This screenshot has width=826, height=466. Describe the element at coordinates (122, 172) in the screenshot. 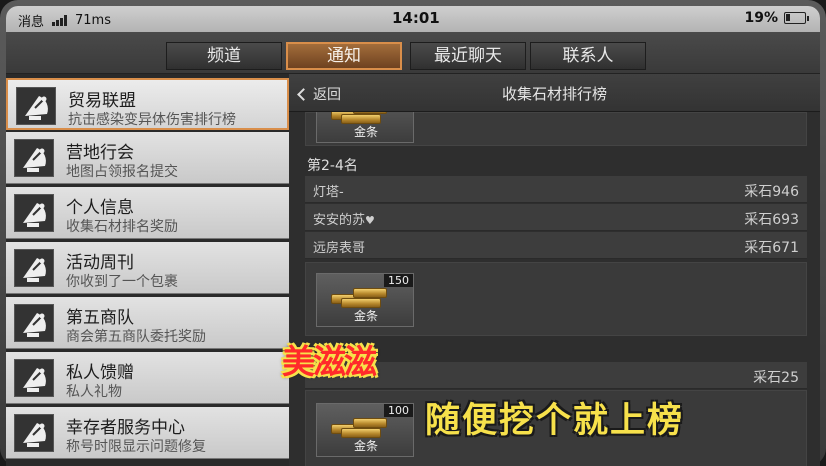

I see `item-subtitle: 地图占领报名提交` at that location.